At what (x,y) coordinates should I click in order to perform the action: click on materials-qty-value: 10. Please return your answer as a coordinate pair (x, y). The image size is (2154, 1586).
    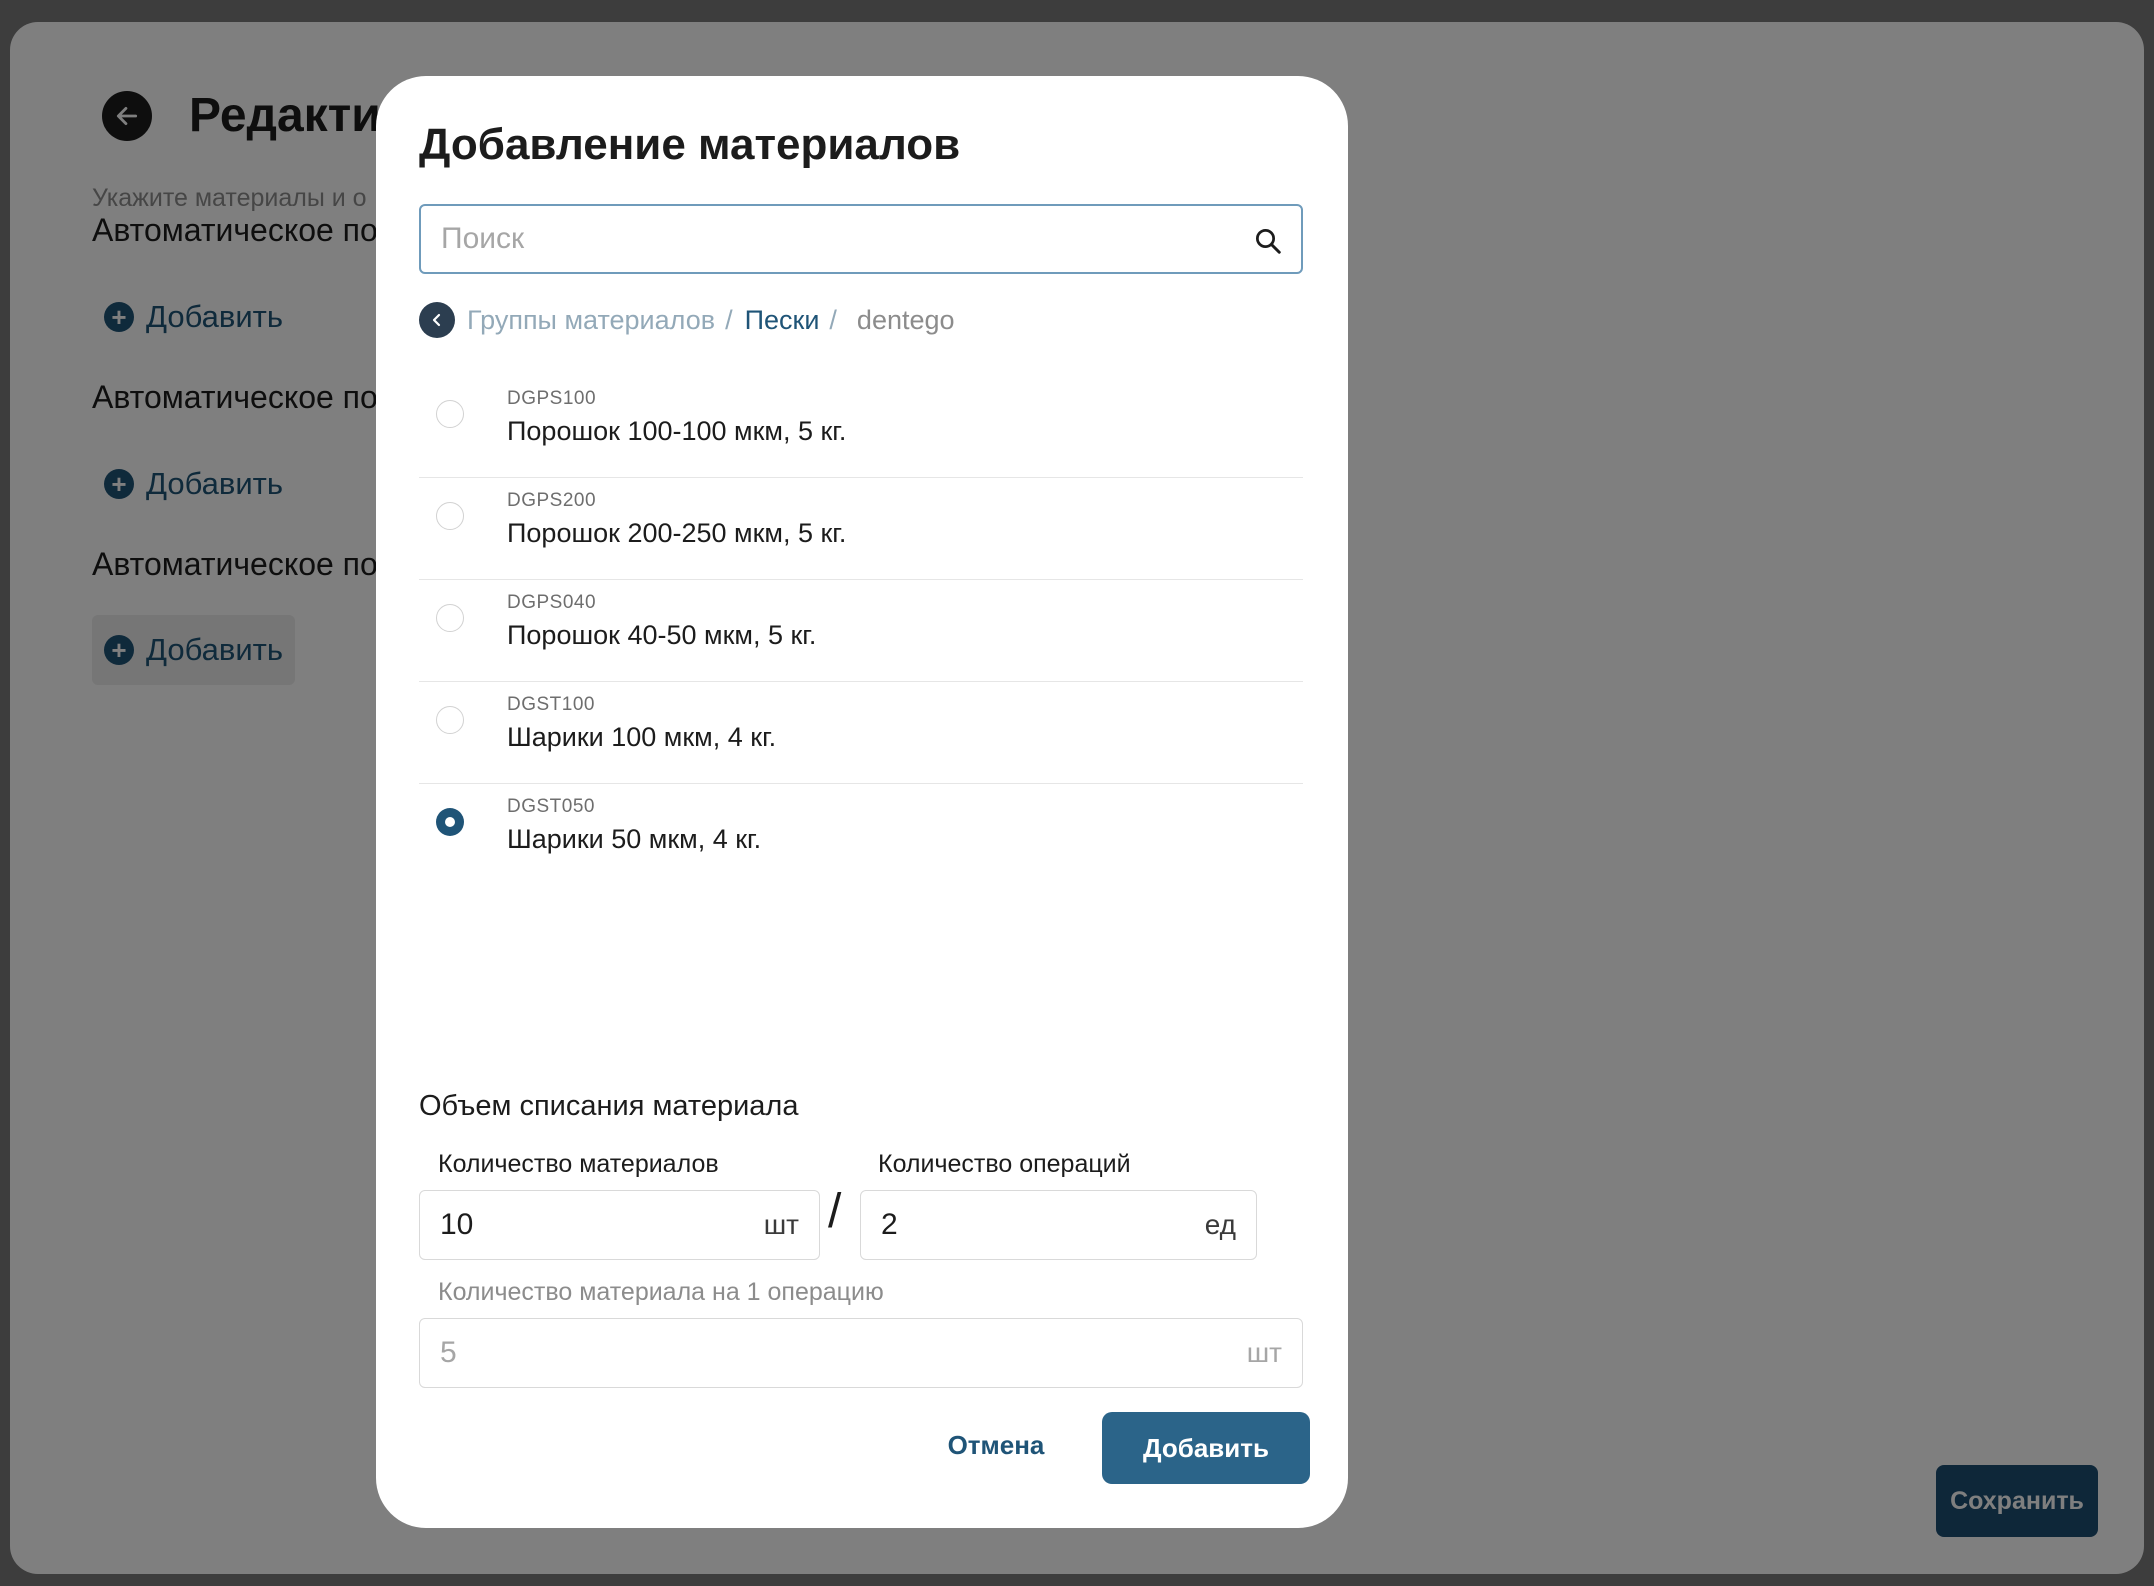
    Looking at the image, I should click on (456, 1225).